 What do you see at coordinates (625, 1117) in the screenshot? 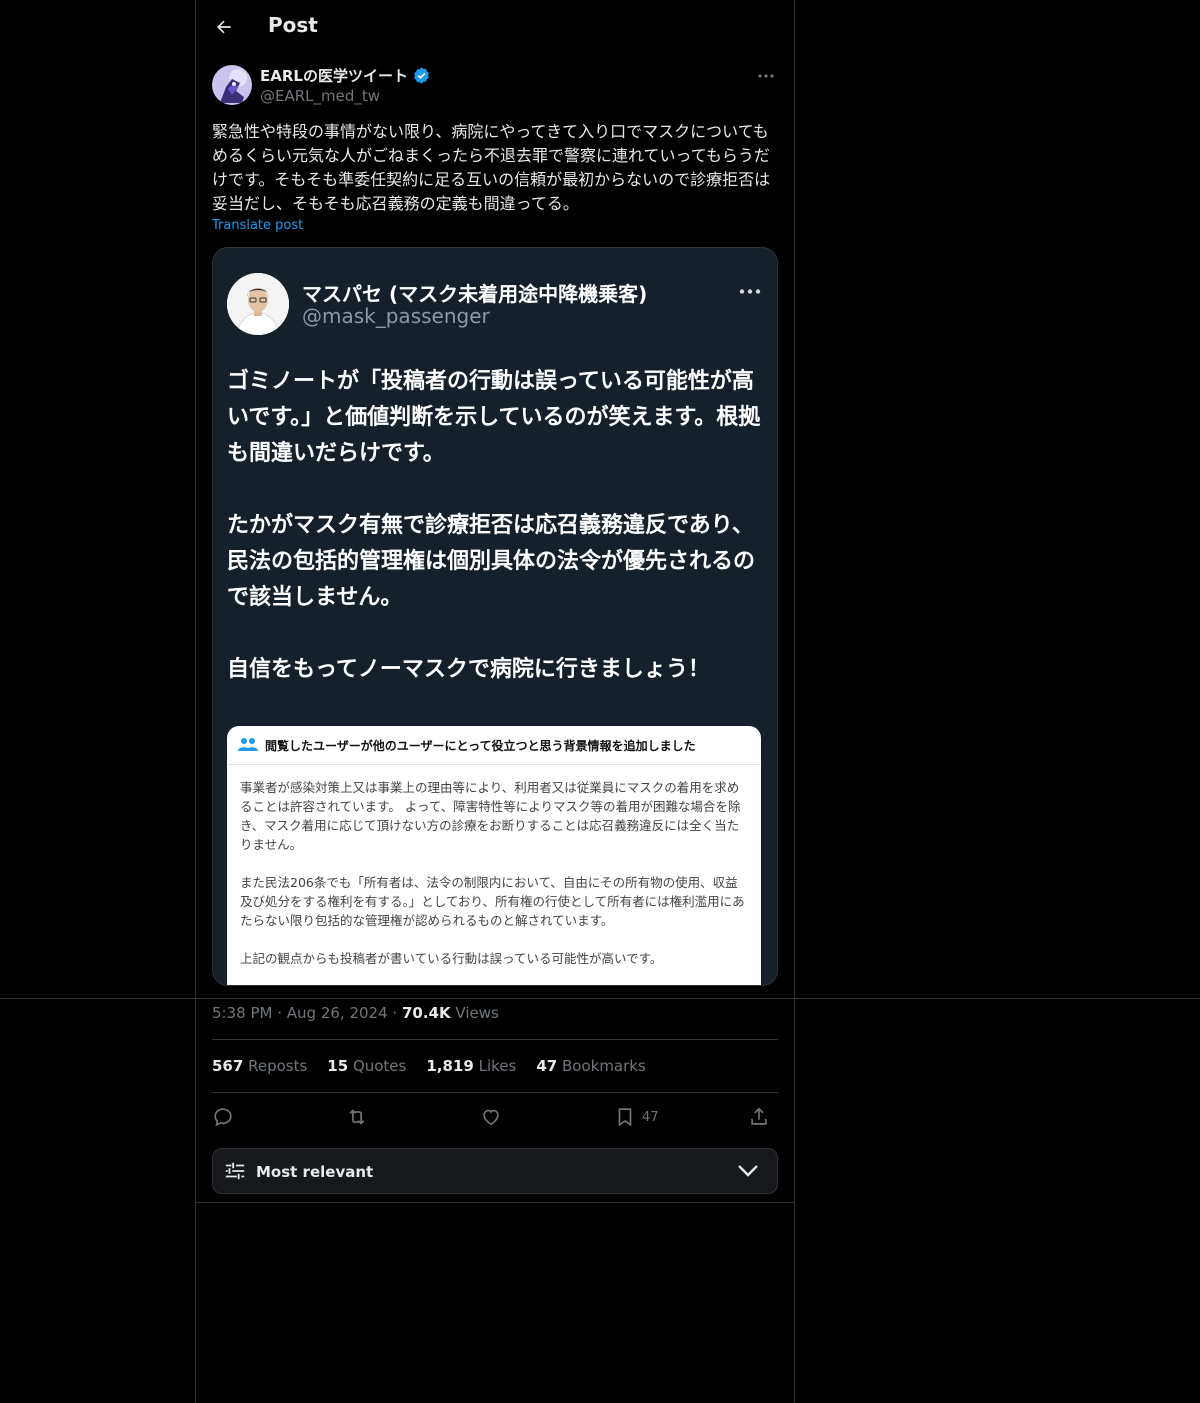
I see `bookmark-icon` at bounding box center [625, 1117].